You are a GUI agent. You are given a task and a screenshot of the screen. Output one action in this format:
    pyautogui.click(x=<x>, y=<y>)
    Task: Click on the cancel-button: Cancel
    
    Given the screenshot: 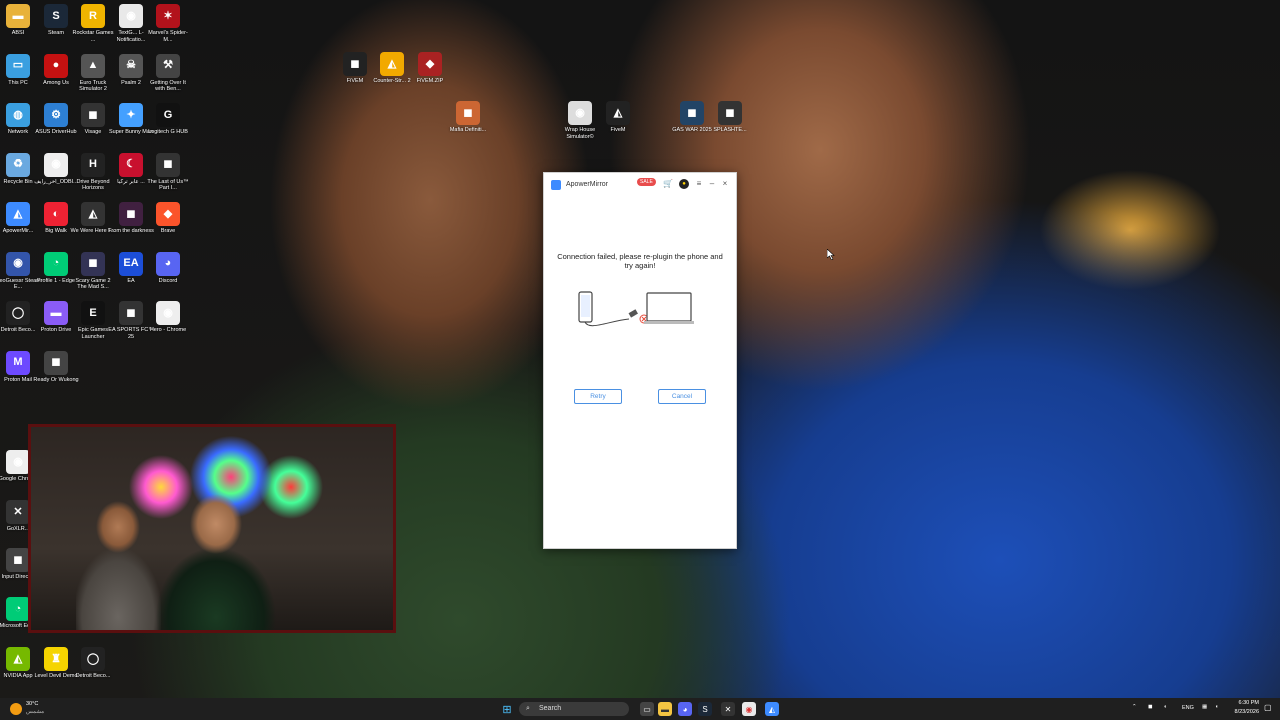 What is the action you would take?
    pyautogui.click(x=682, y=396)
    